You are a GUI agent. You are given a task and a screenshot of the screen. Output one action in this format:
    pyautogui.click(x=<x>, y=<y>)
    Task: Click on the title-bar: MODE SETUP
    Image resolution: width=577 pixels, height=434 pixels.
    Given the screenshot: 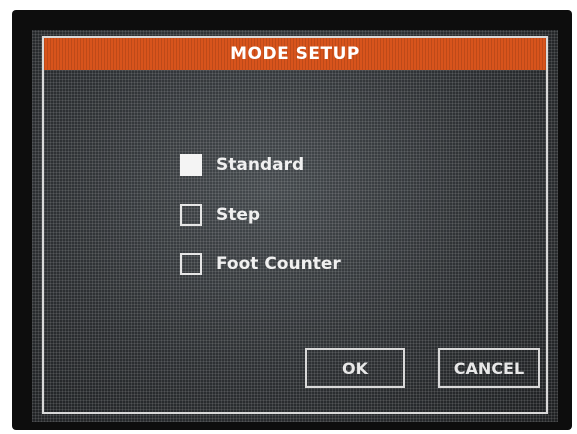 What is the action you would take?
    pyautogui.click(x=295, y=54)
    